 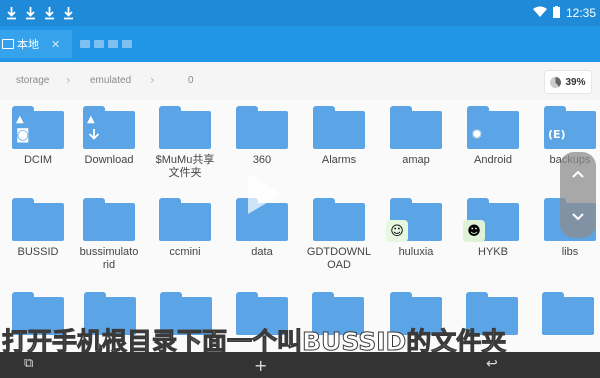 What do you see at coordinates (23, 135) in the screenshot?
I see `camera-icon: ◙` at bounding box center [23, 135].